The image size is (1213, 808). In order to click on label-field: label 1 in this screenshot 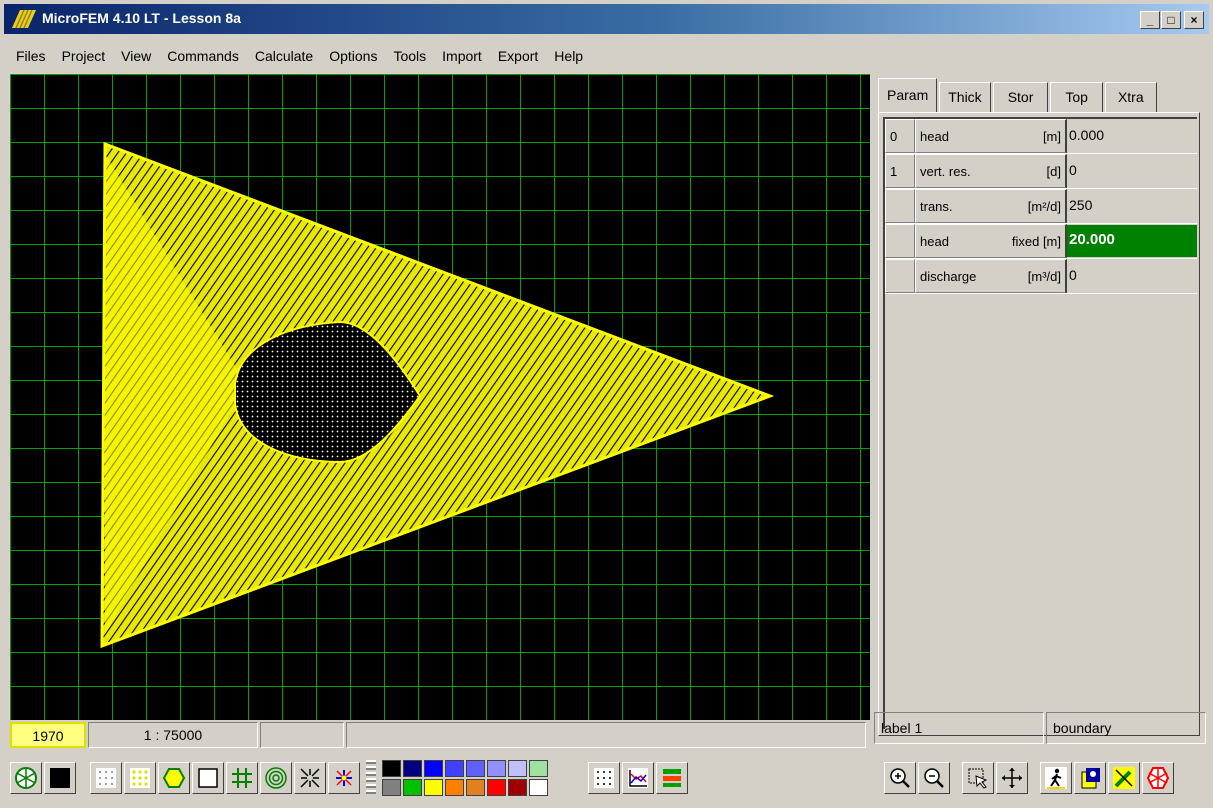, I will do `click(959, 728)`.